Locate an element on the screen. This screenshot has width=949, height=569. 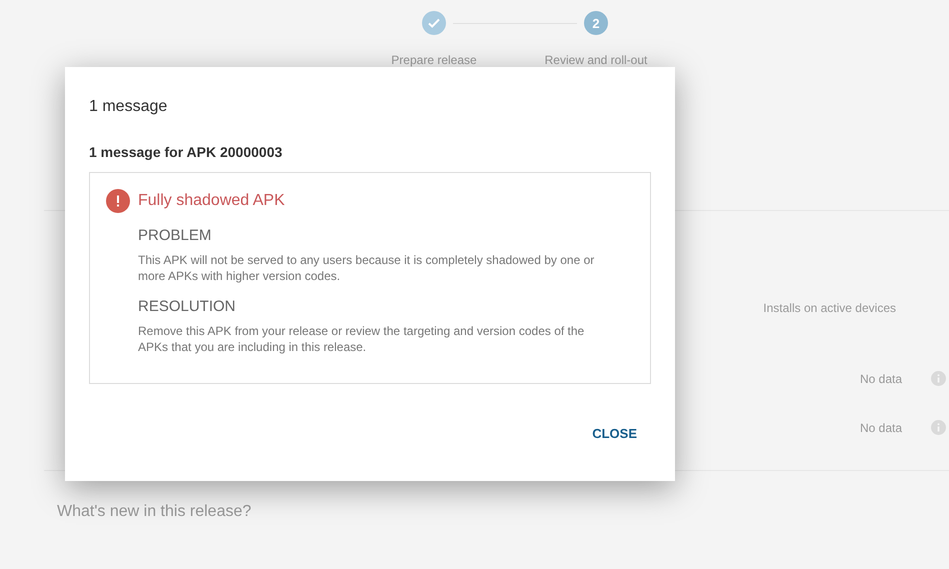
column-header: Installs on active devices is located at coordinates (829, 308).